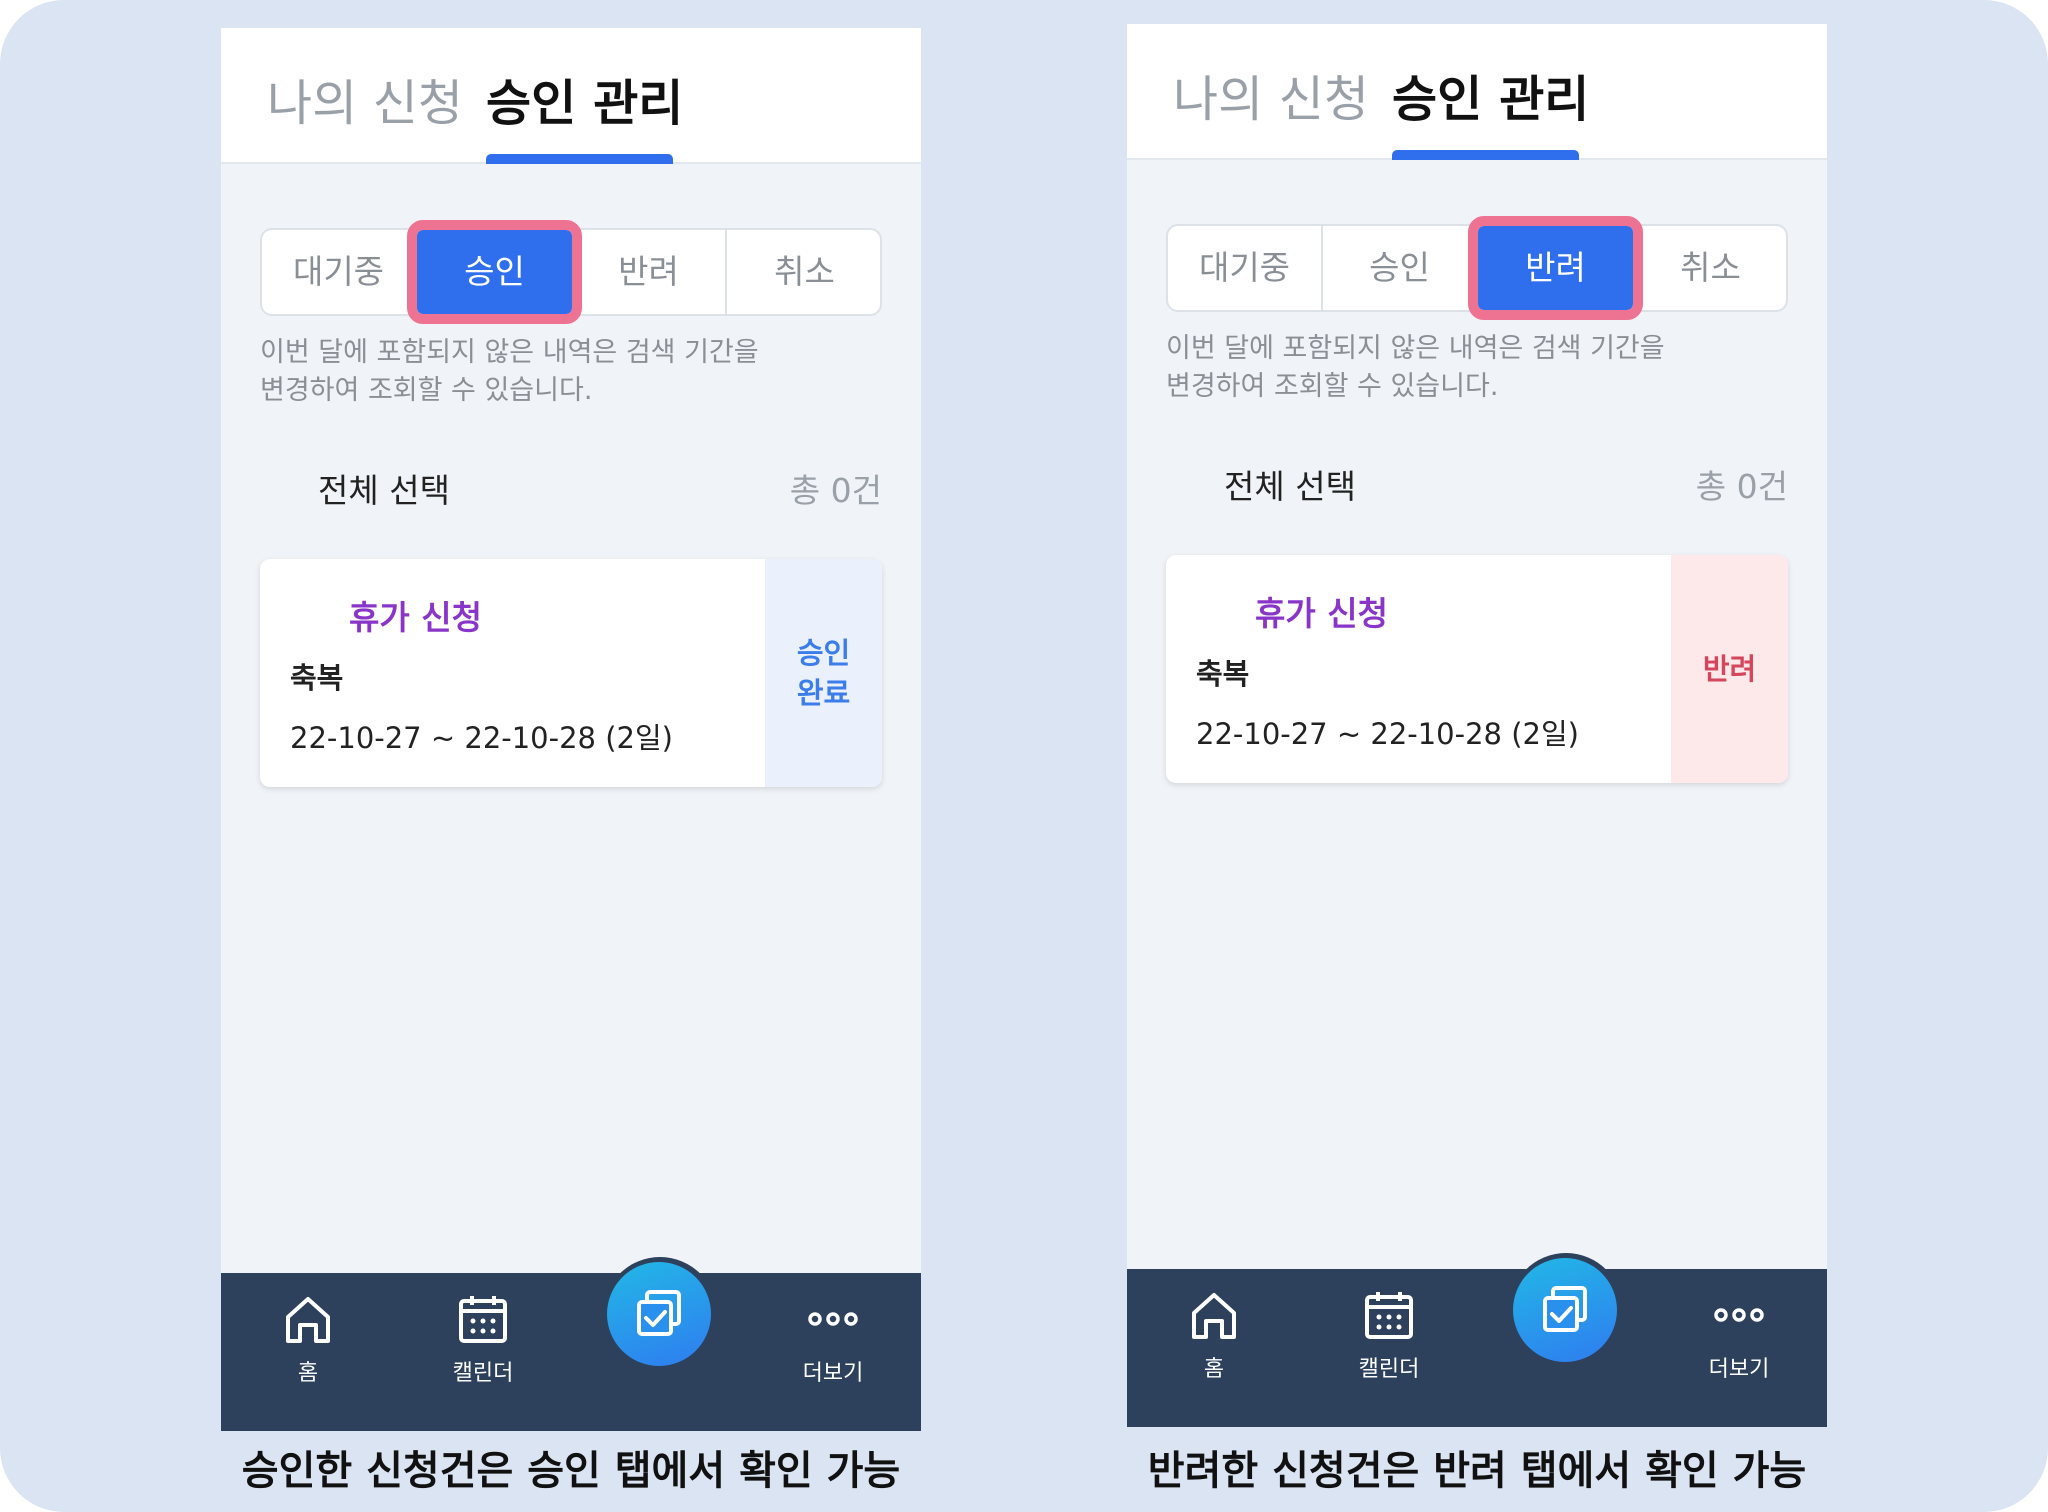 This screenshot has height=1512, width=2048. I want to click on status-badge: 반려, so click(1729, 669).